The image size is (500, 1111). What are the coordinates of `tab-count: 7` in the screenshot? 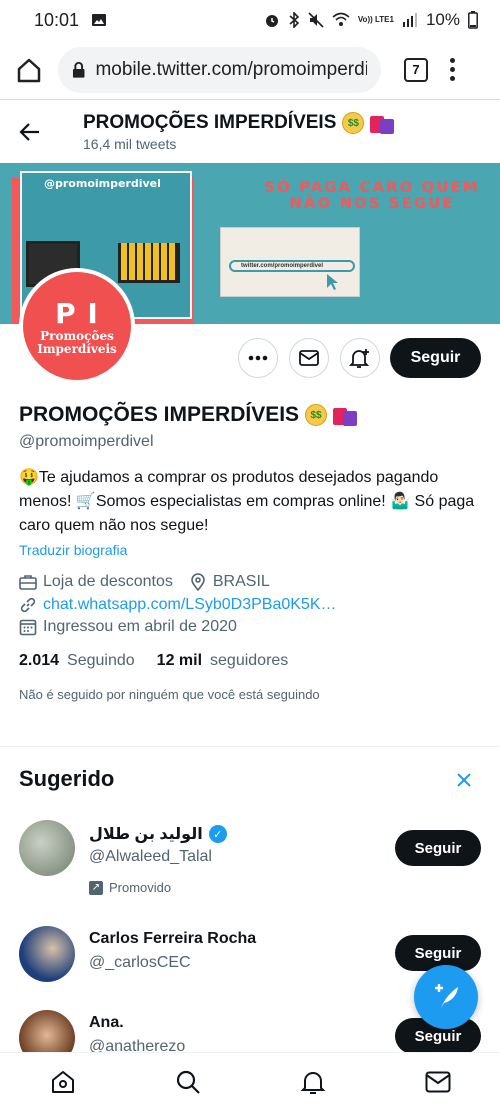 It's located at (416, 69).